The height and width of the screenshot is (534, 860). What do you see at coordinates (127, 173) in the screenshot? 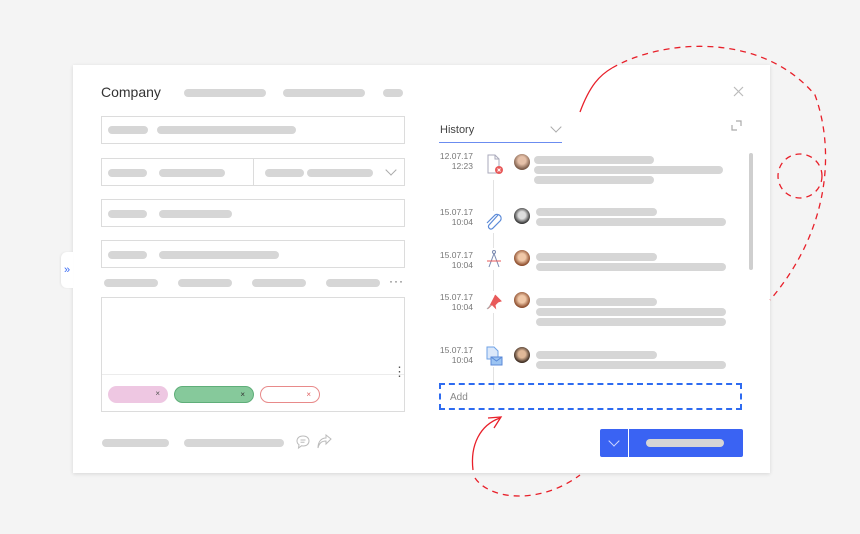
I see `field-2-label` at bounding box center [127, 173].